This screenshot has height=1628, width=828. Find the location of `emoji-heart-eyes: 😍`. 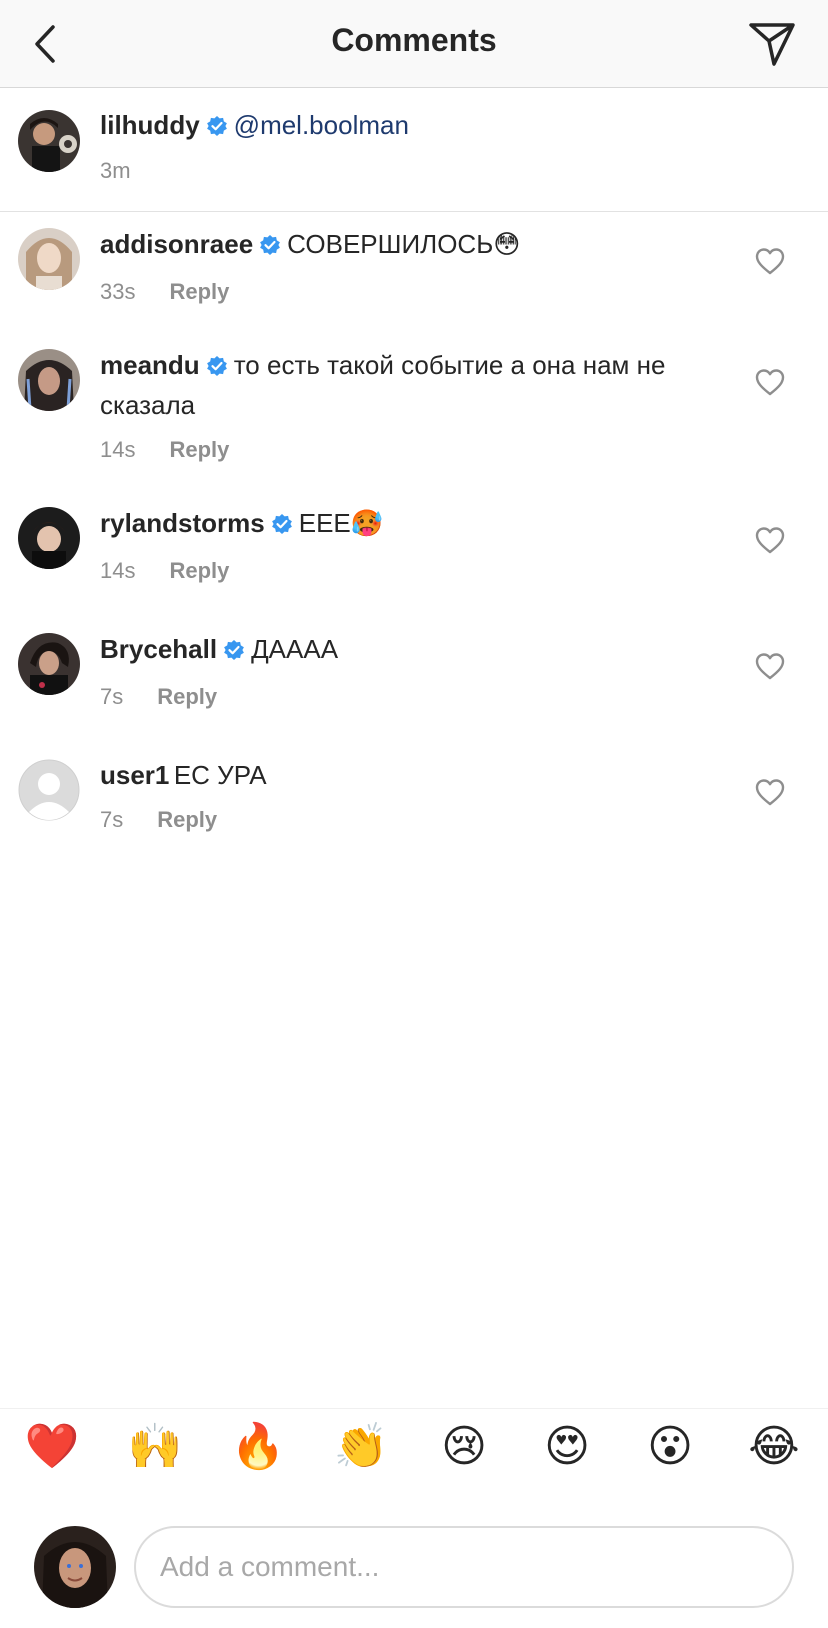

emoji-heart-eyes: 😍 is located at coordinates (567, 1447).